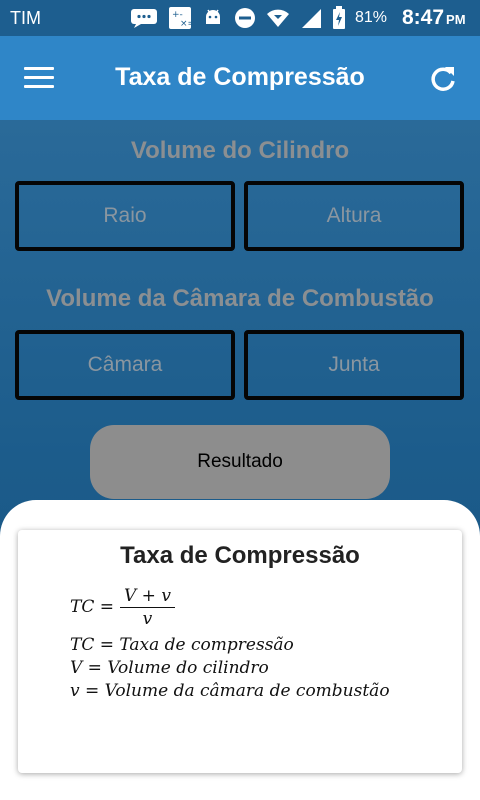 The image size is (480, 800). I want to click on junta-field, so click(354, 365).